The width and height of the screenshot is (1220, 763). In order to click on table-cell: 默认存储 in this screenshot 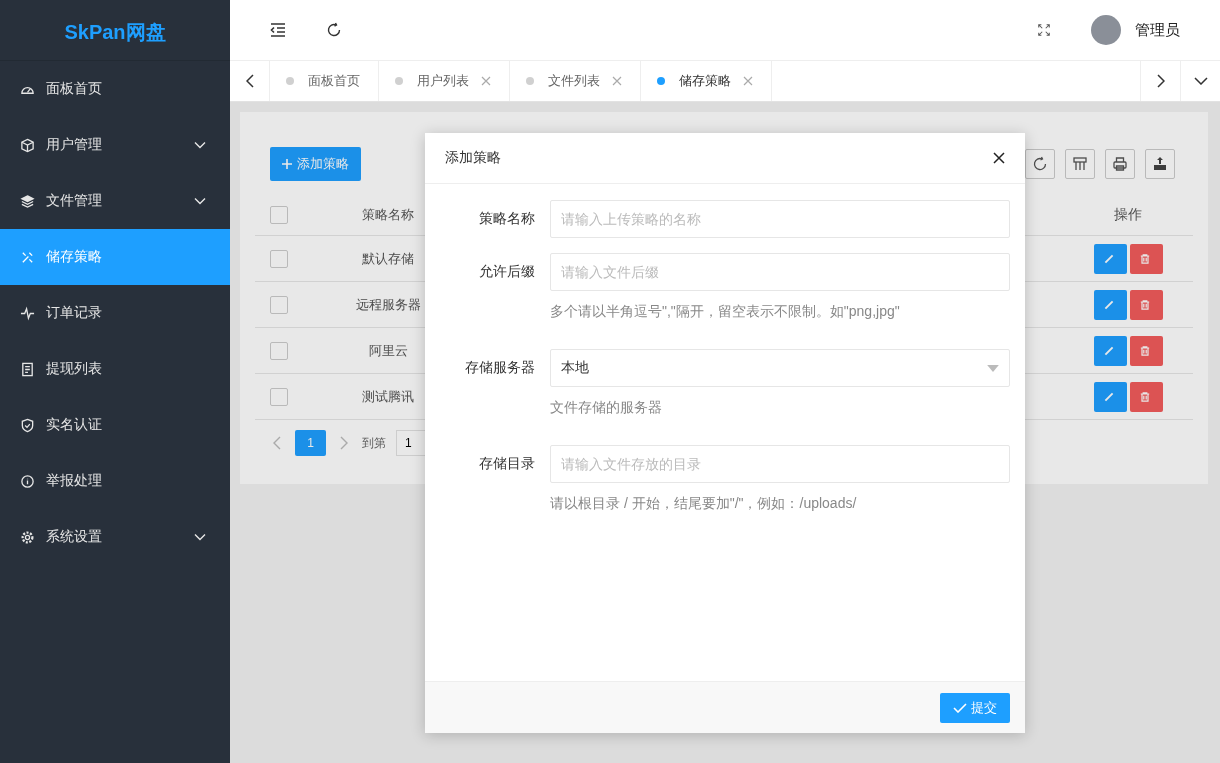, I will do `click(388, 258)`.